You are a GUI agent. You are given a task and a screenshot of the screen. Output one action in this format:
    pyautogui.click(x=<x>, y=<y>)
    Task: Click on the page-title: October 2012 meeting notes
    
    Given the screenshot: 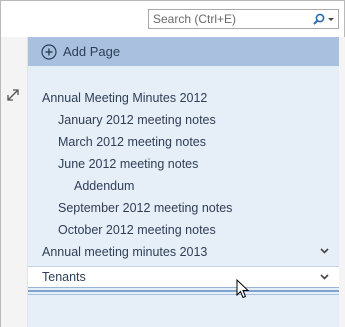 What is the action you would take?
    pyautogui.click(x=137, y=230)
    